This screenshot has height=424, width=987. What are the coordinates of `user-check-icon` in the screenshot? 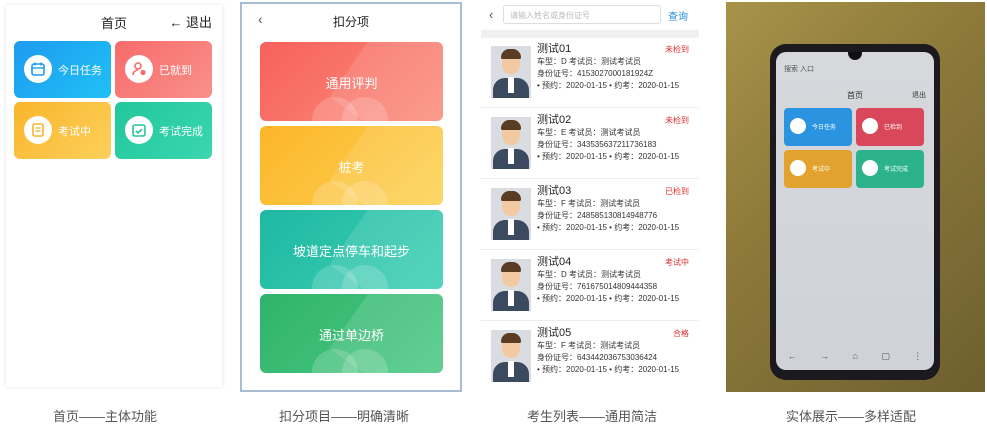 It's located at (139, 69).